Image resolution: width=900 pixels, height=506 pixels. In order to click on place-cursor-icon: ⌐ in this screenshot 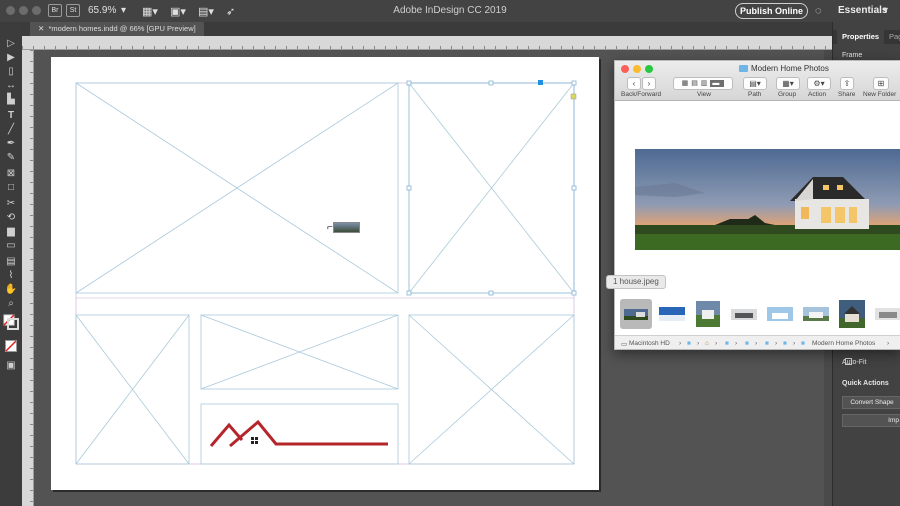, I will do `click(330, 227)`.